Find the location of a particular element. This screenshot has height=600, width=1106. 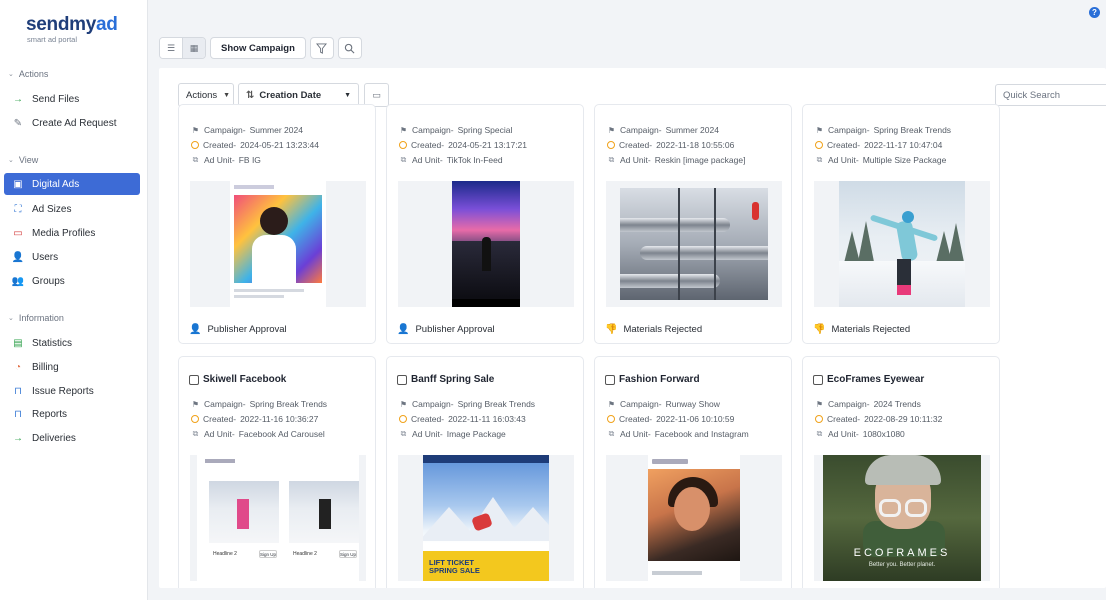

sidebar-item-send-files: → Send Files is located at coordinates (72, 99).